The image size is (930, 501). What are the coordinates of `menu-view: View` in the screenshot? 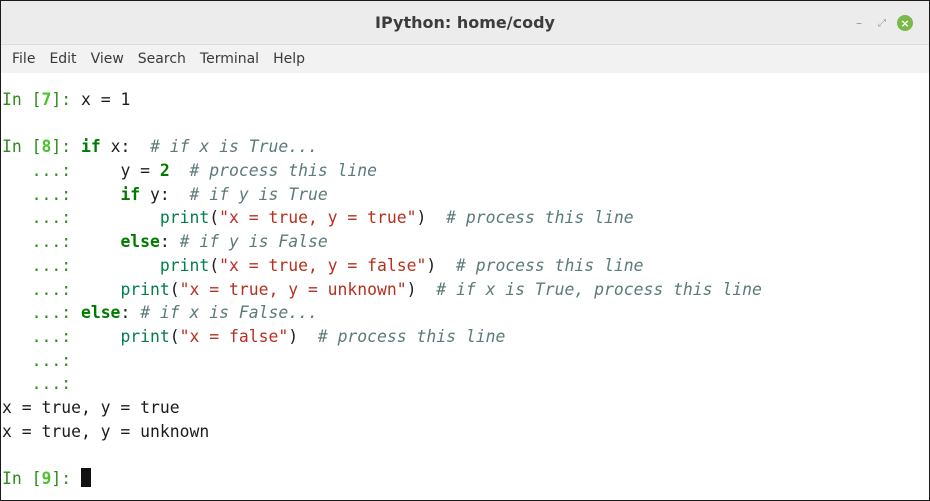 It's located at (108, 59).